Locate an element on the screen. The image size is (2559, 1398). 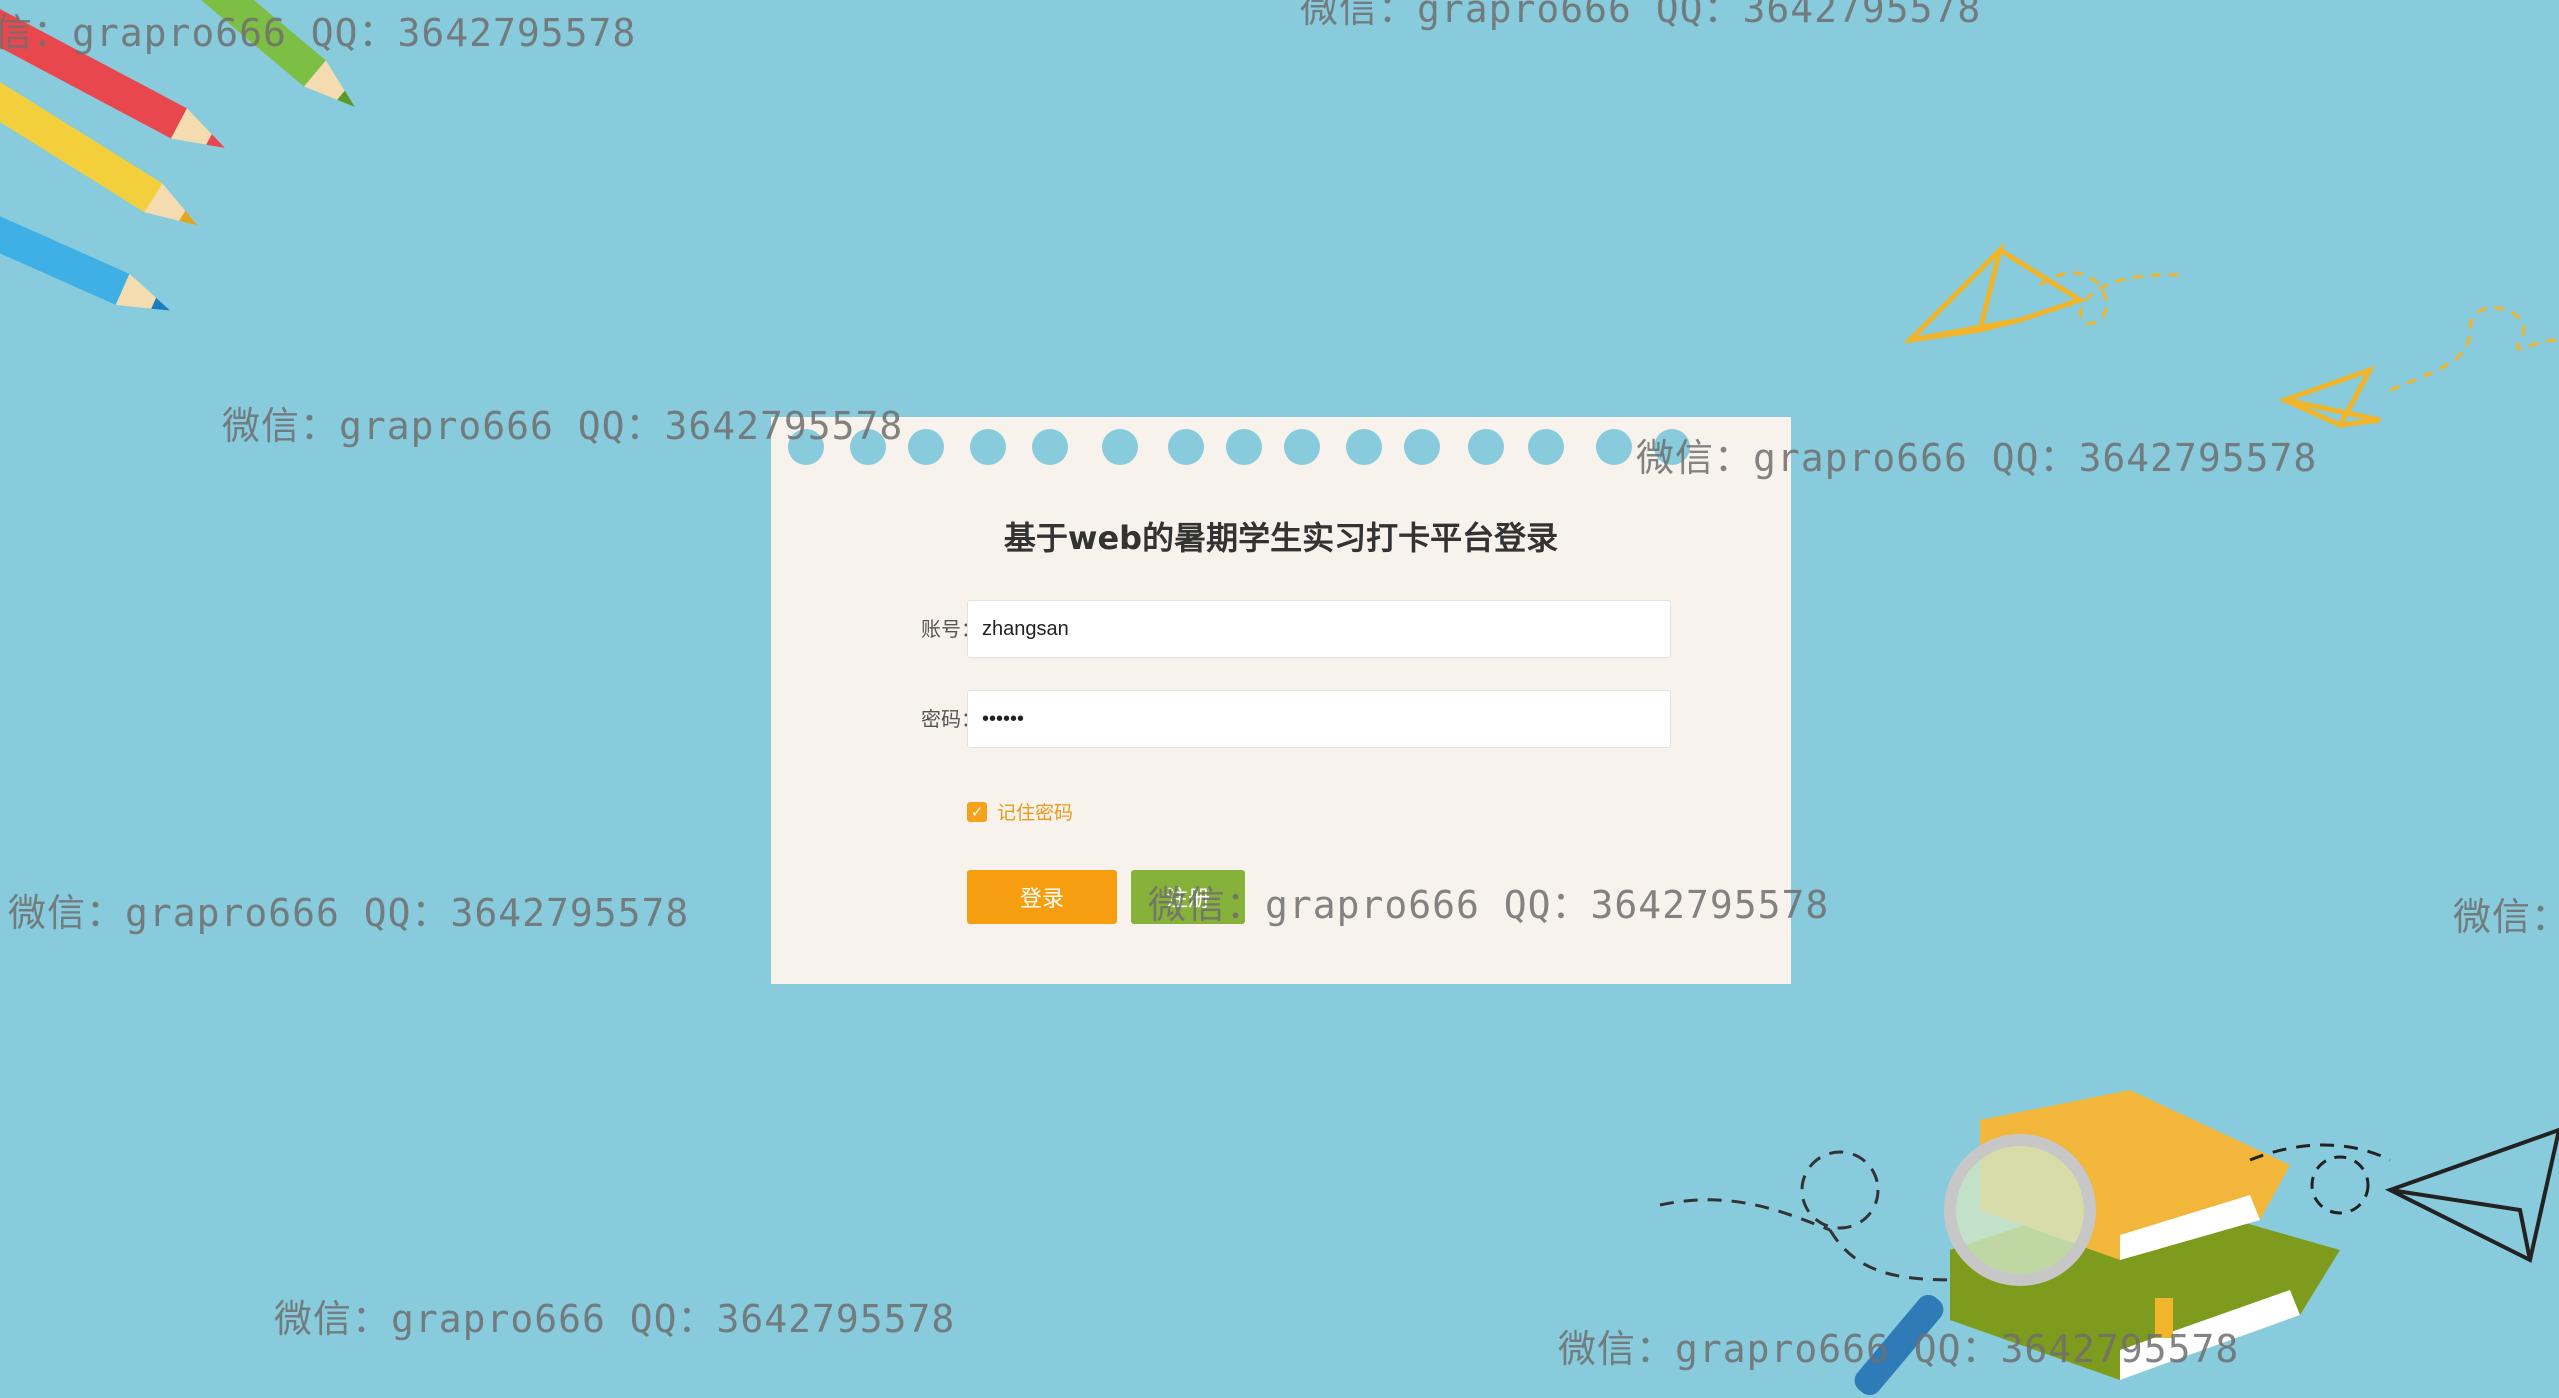
page-title: 基于web的暑期学生实习打卡平台登录 is located at coordinates (1281, 538).